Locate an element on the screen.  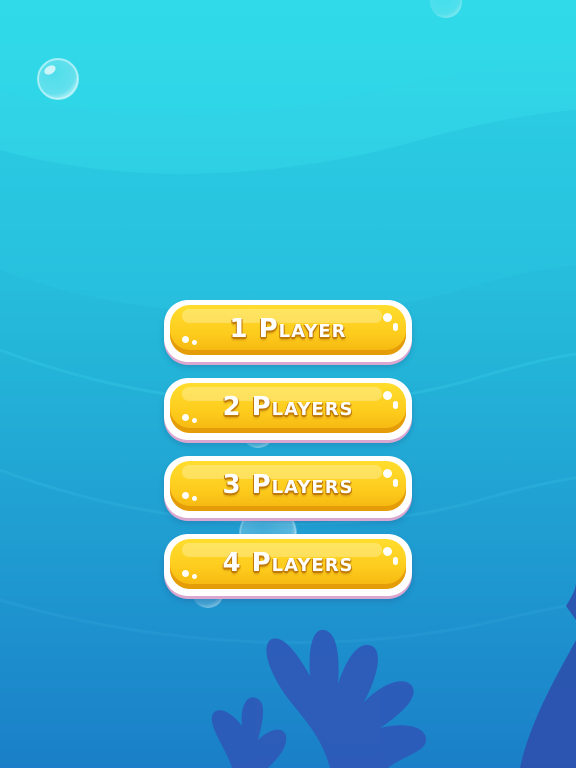
two-players-button: 2 Players is located at coordinates (288, 409).